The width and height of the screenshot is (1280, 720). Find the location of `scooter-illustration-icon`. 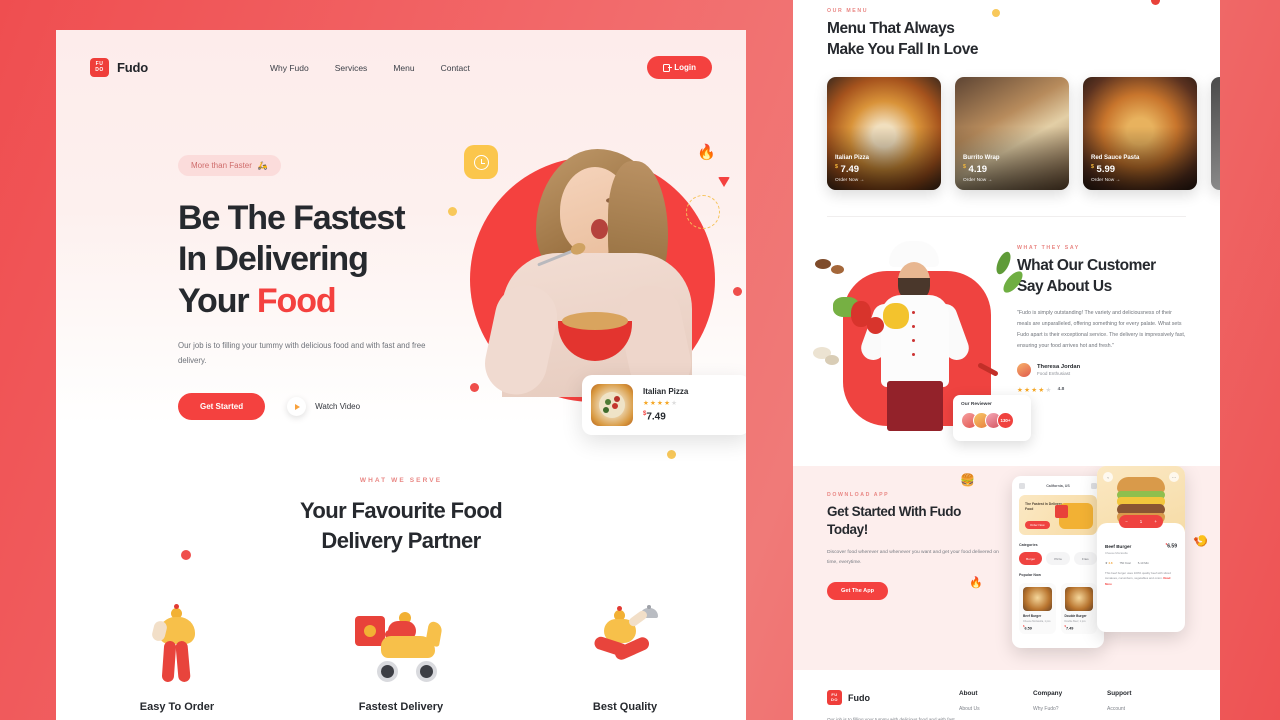

scooter-illustration-icon is located at coordinates (1074, 516).